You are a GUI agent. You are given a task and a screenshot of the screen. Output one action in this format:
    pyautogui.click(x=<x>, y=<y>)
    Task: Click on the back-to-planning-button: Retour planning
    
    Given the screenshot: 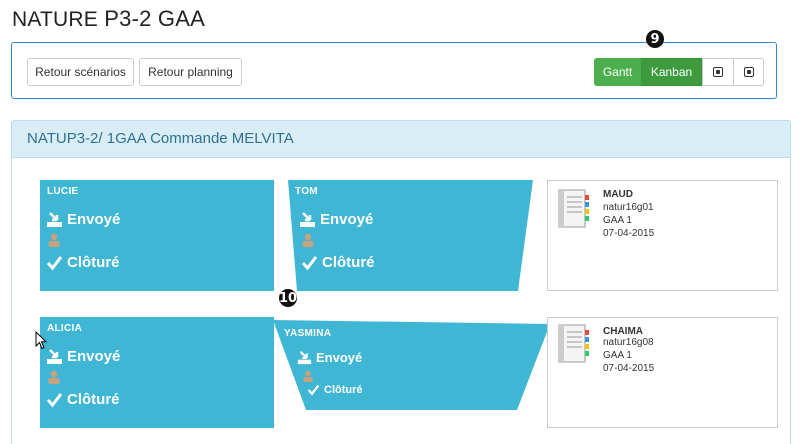 What is the action you would take?
    pyautogui.click(x=190, y=72)
    